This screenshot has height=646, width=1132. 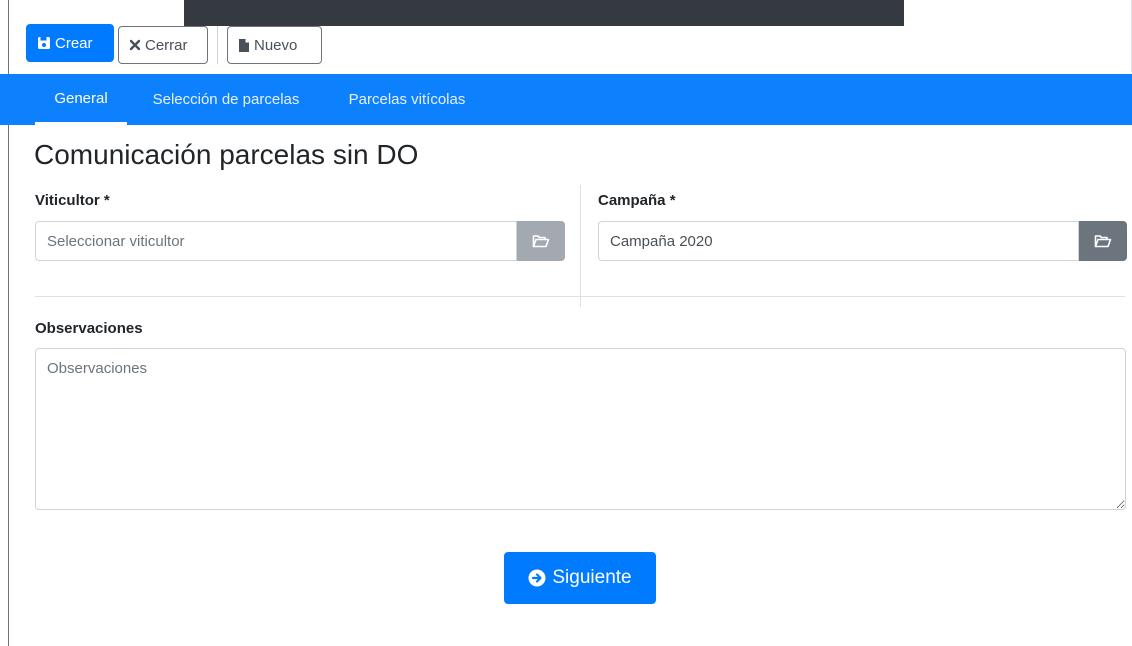 I want to click on campana-input, so click(x=838, y=241).